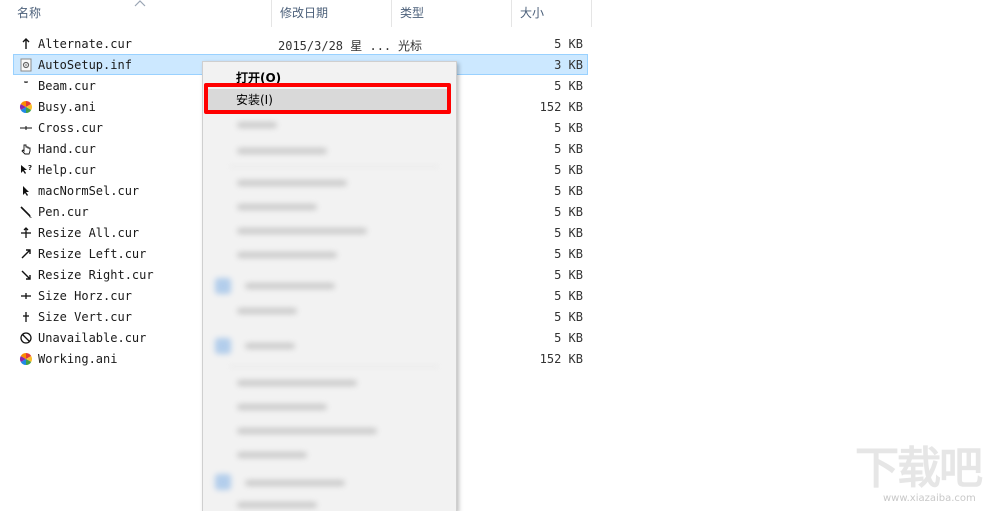 This screenshot has width=999, height=511. Describe the element at coordinates (85, 65) in the screenshot. I see `file-name: AutoSetup.inf` at that location.